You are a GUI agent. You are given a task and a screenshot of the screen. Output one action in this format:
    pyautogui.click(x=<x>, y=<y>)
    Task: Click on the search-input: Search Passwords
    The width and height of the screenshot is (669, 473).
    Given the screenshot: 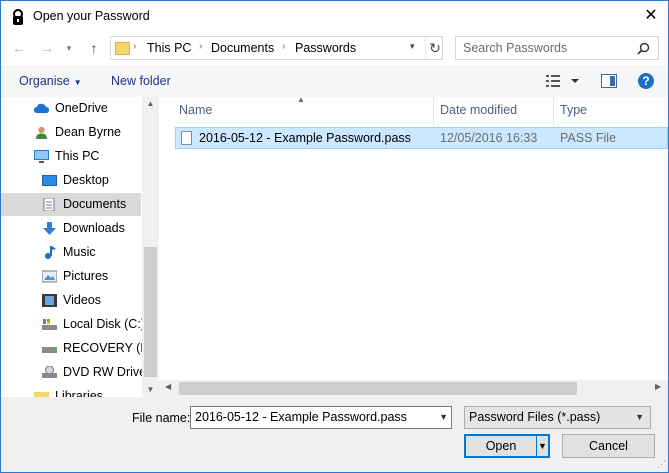 What is the action you would take?
    pyautogui.click(x=515, y=48)
    